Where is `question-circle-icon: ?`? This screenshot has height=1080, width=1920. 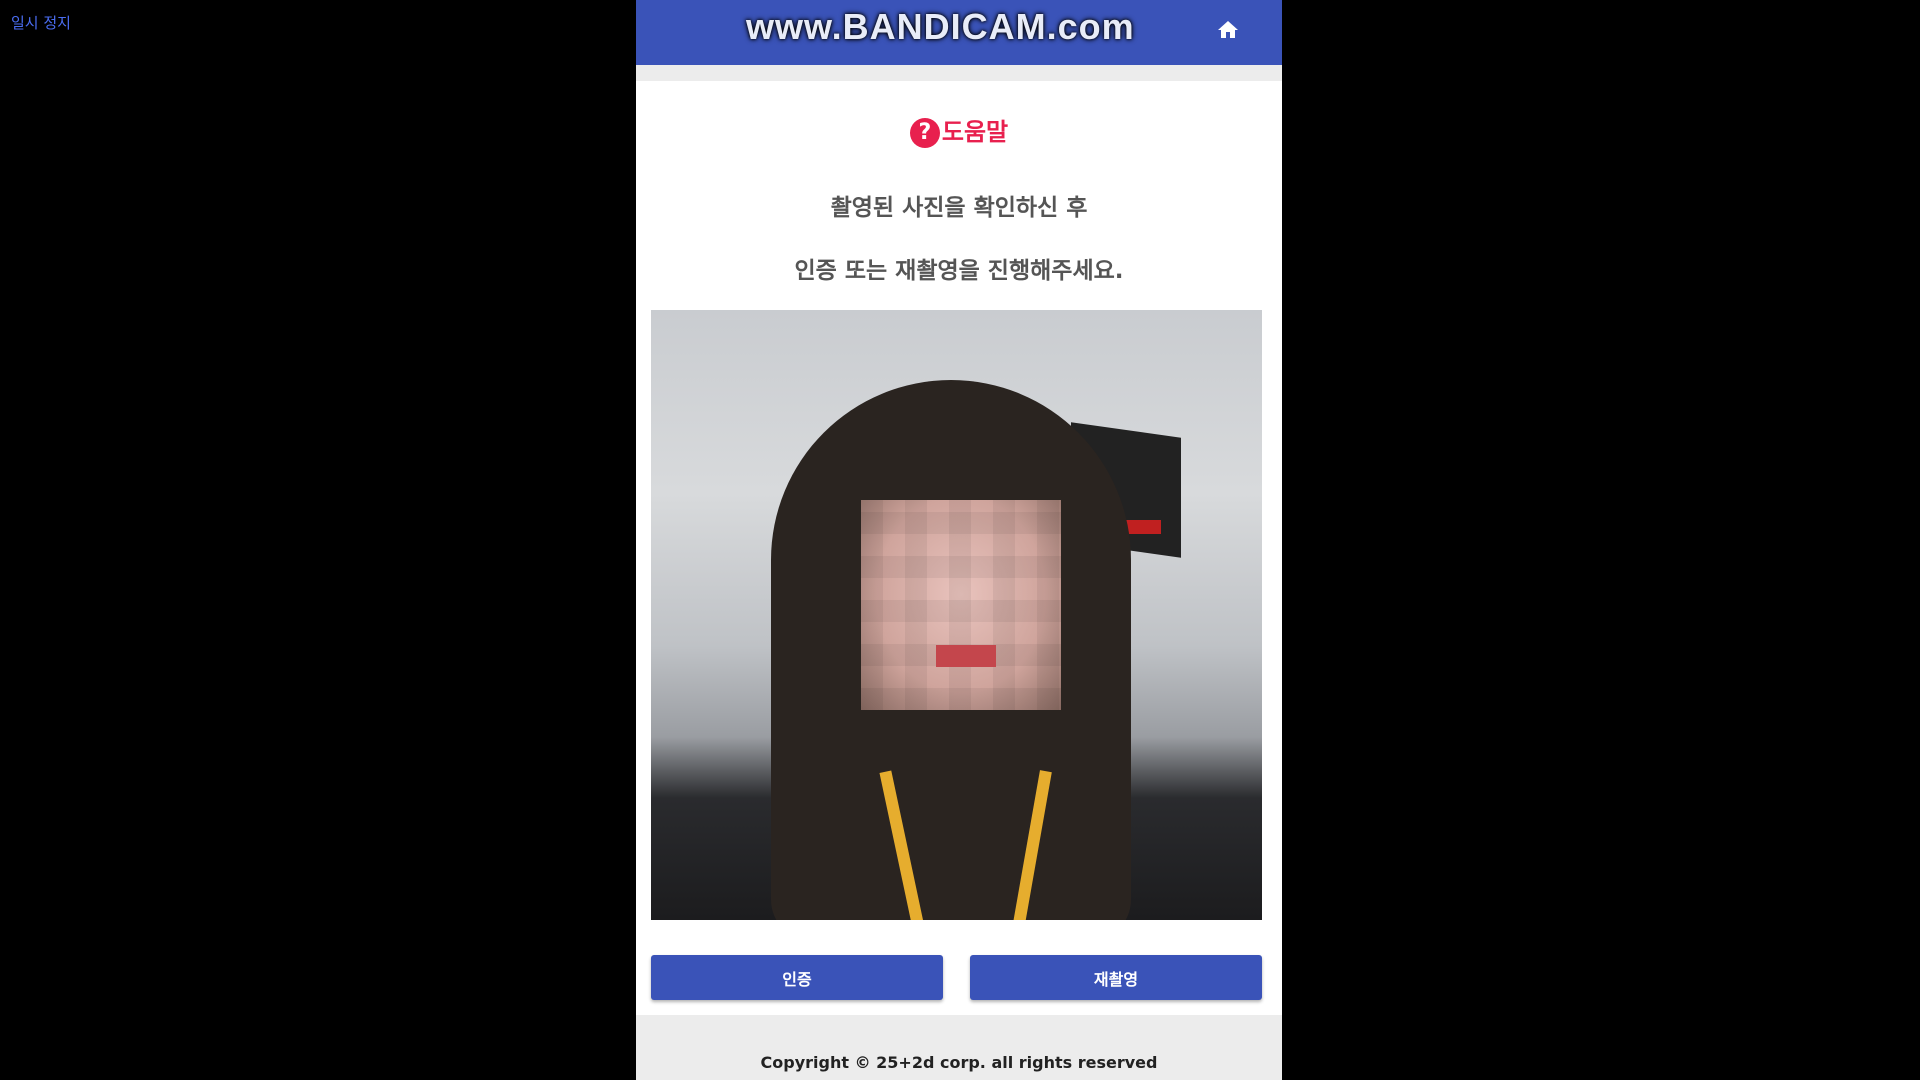
question-circle-icon: ? is located at coordinates (924, 133).